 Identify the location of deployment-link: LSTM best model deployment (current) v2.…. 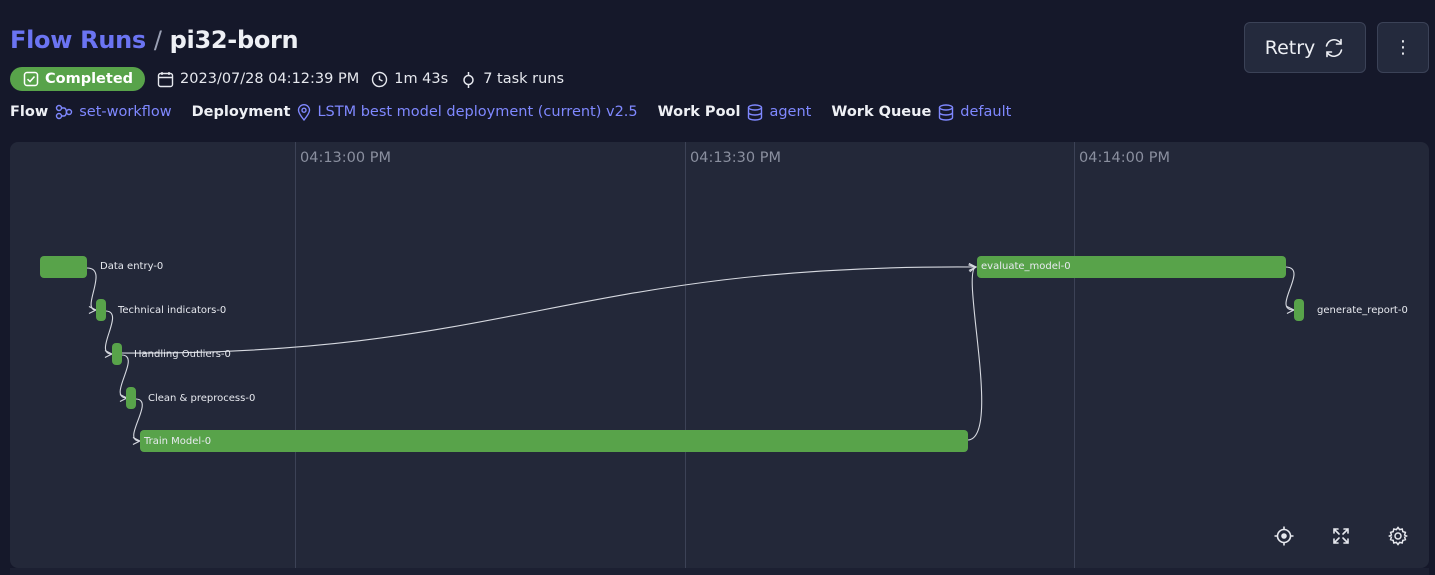
(467, 112).